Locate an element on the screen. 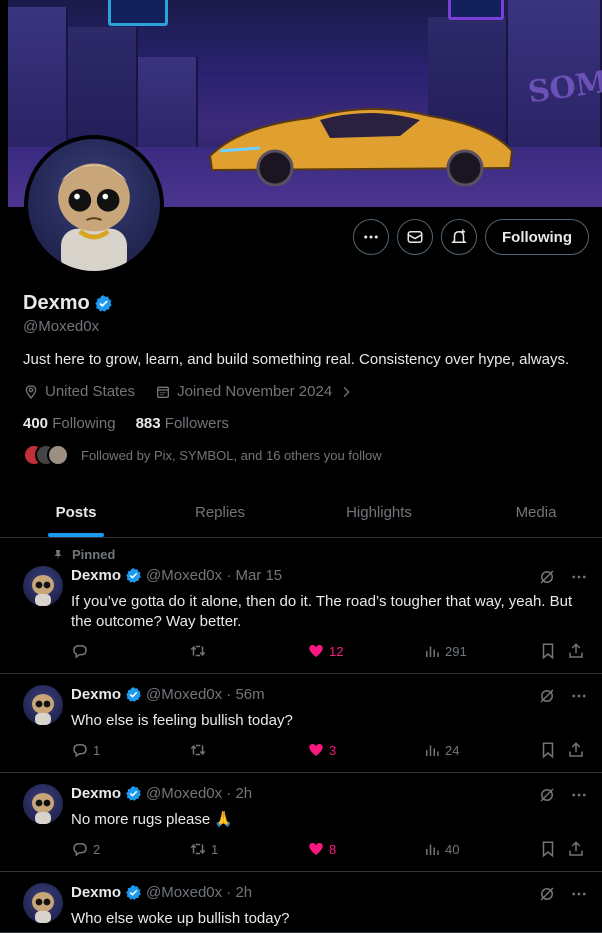 The image size is (602, 933). reply-button is located at coordinates (80, 651).